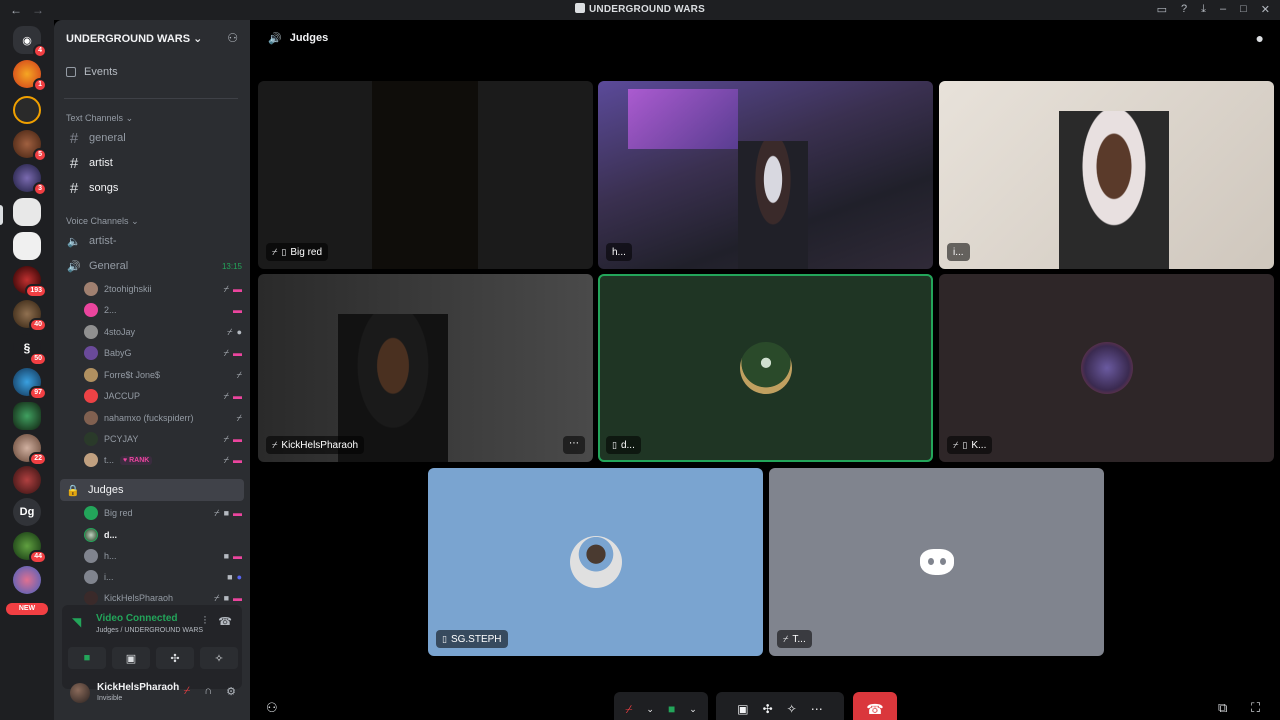  Describe the element at coordinates (74, 163) in the screenshot. I see `hash-icon: #` at that location.